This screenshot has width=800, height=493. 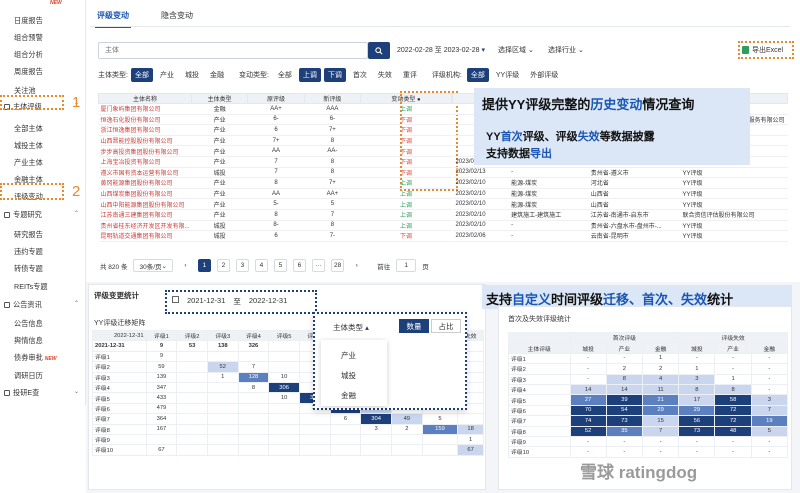 What do you see at coordinates (275, 204) in the screenshot?
I see `table-row: 山西中阳能源集团股份有限公司 产业 5- 5 上调` at bounding box center [275, 204].